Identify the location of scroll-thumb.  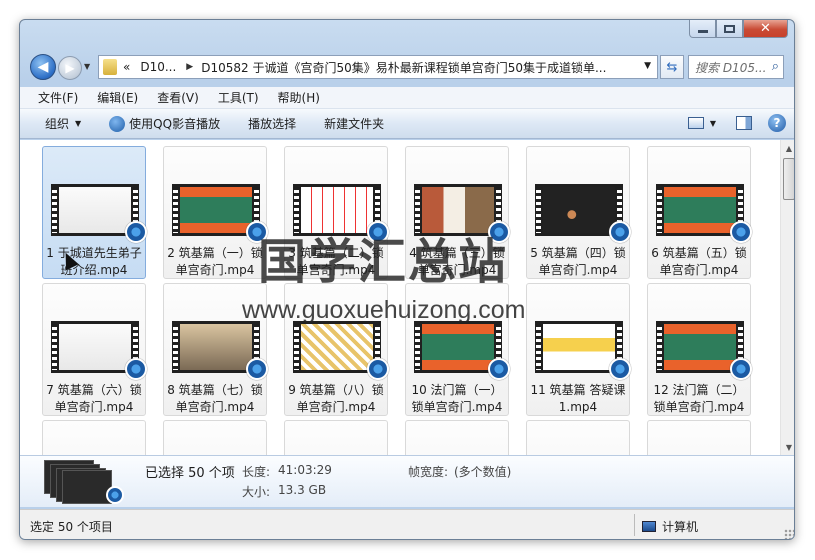
(788, 179).